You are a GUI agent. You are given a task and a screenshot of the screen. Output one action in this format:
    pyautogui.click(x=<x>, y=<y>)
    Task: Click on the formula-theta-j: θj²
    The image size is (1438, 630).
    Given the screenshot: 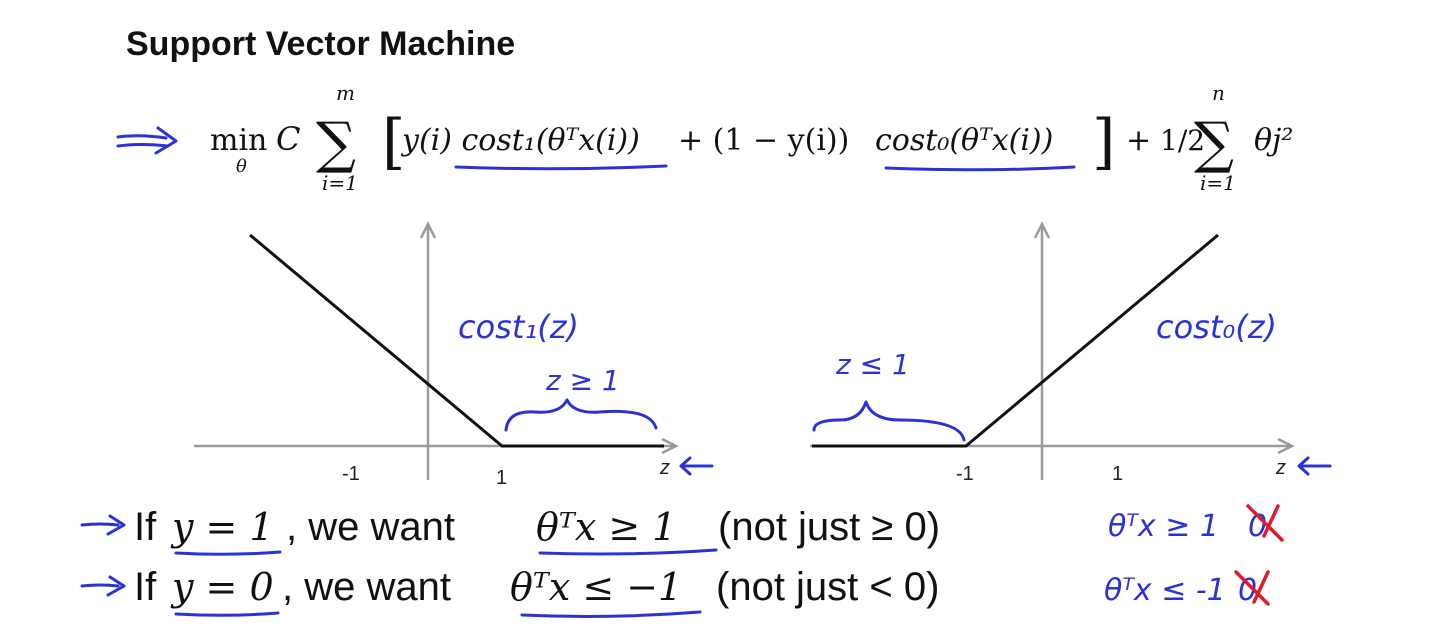 What is the action you would take?
    pyautogui.click(x=1273, y=140)
    